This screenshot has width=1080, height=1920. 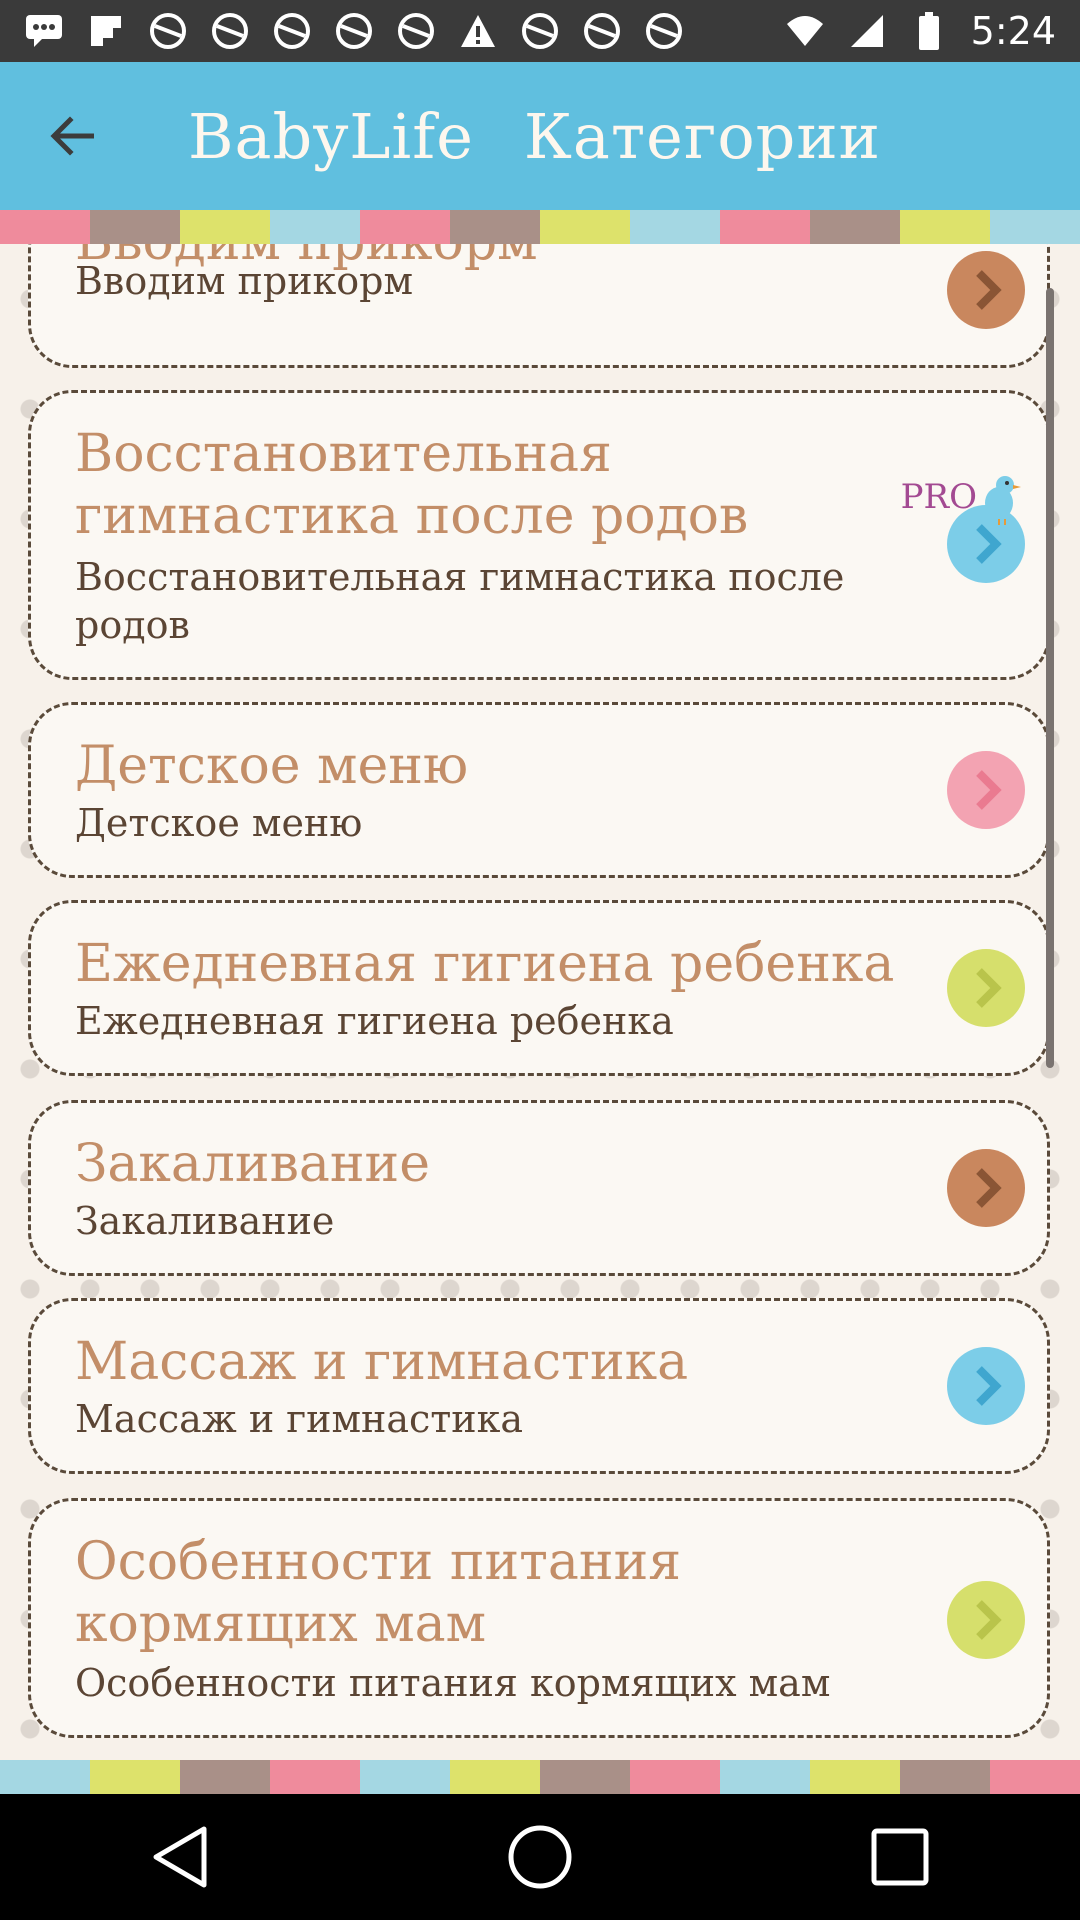 I want to click on app-title: BabyLife, so click(x=331, y=136).